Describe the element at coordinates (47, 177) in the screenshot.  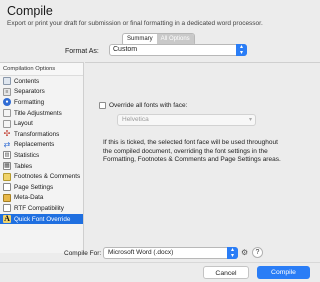
I see `sidebar-item-label: Footnotes & Comments` at that location.